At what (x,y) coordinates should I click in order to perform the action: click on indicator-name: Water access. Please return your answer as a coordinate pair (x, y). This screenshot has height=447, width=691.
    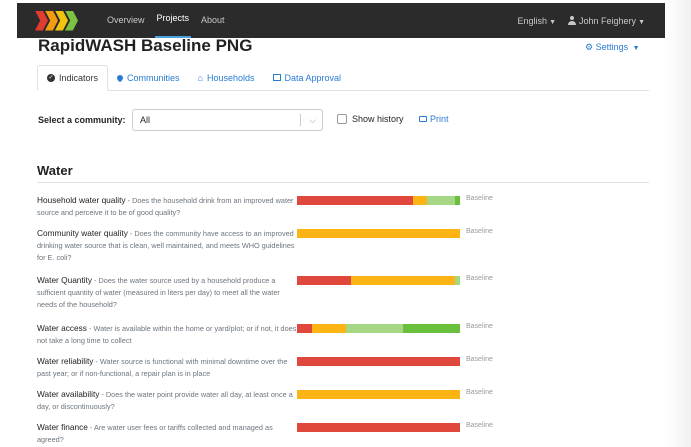
    Looking at the image, I should click on (62, 328).